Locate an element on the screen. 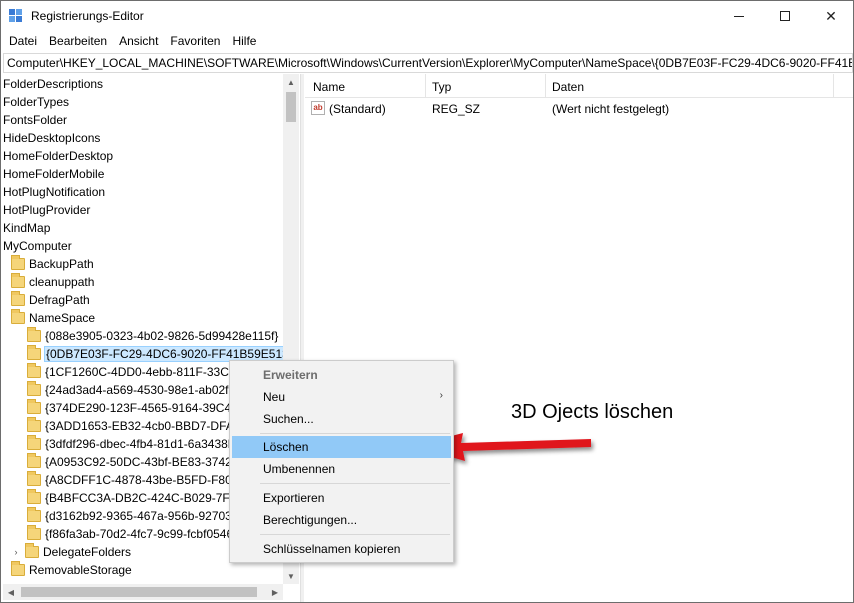  tree-item: {374DE290-123F-4565-9164-39C492 is located at coordinates (135, 408).